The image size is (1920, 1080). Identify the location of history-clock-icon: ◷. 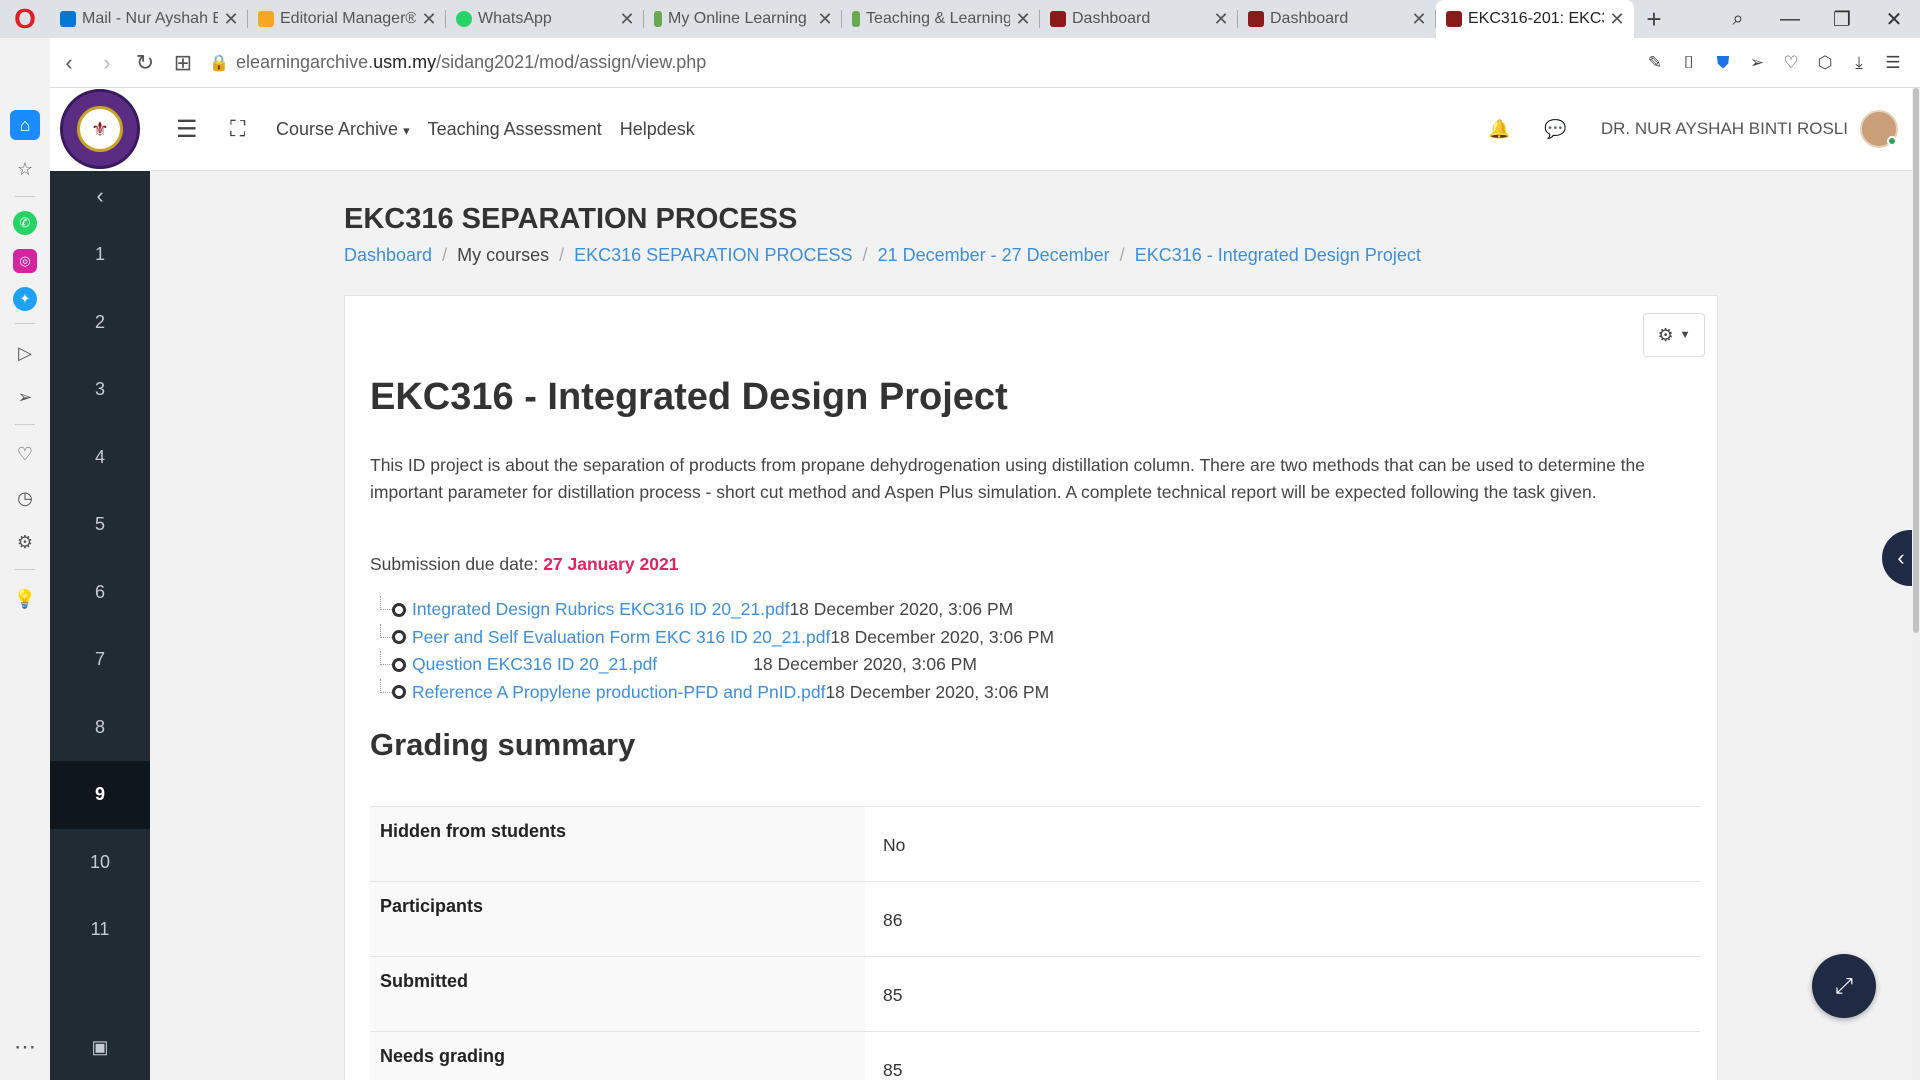
(25, 498).